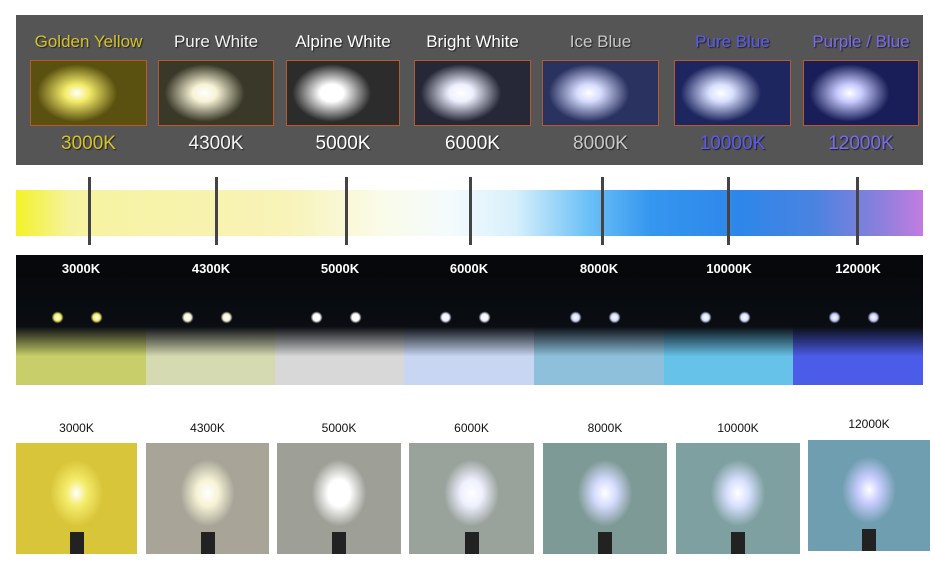  I want to click on color-name-label: Ice Blue, so click(600, 41).